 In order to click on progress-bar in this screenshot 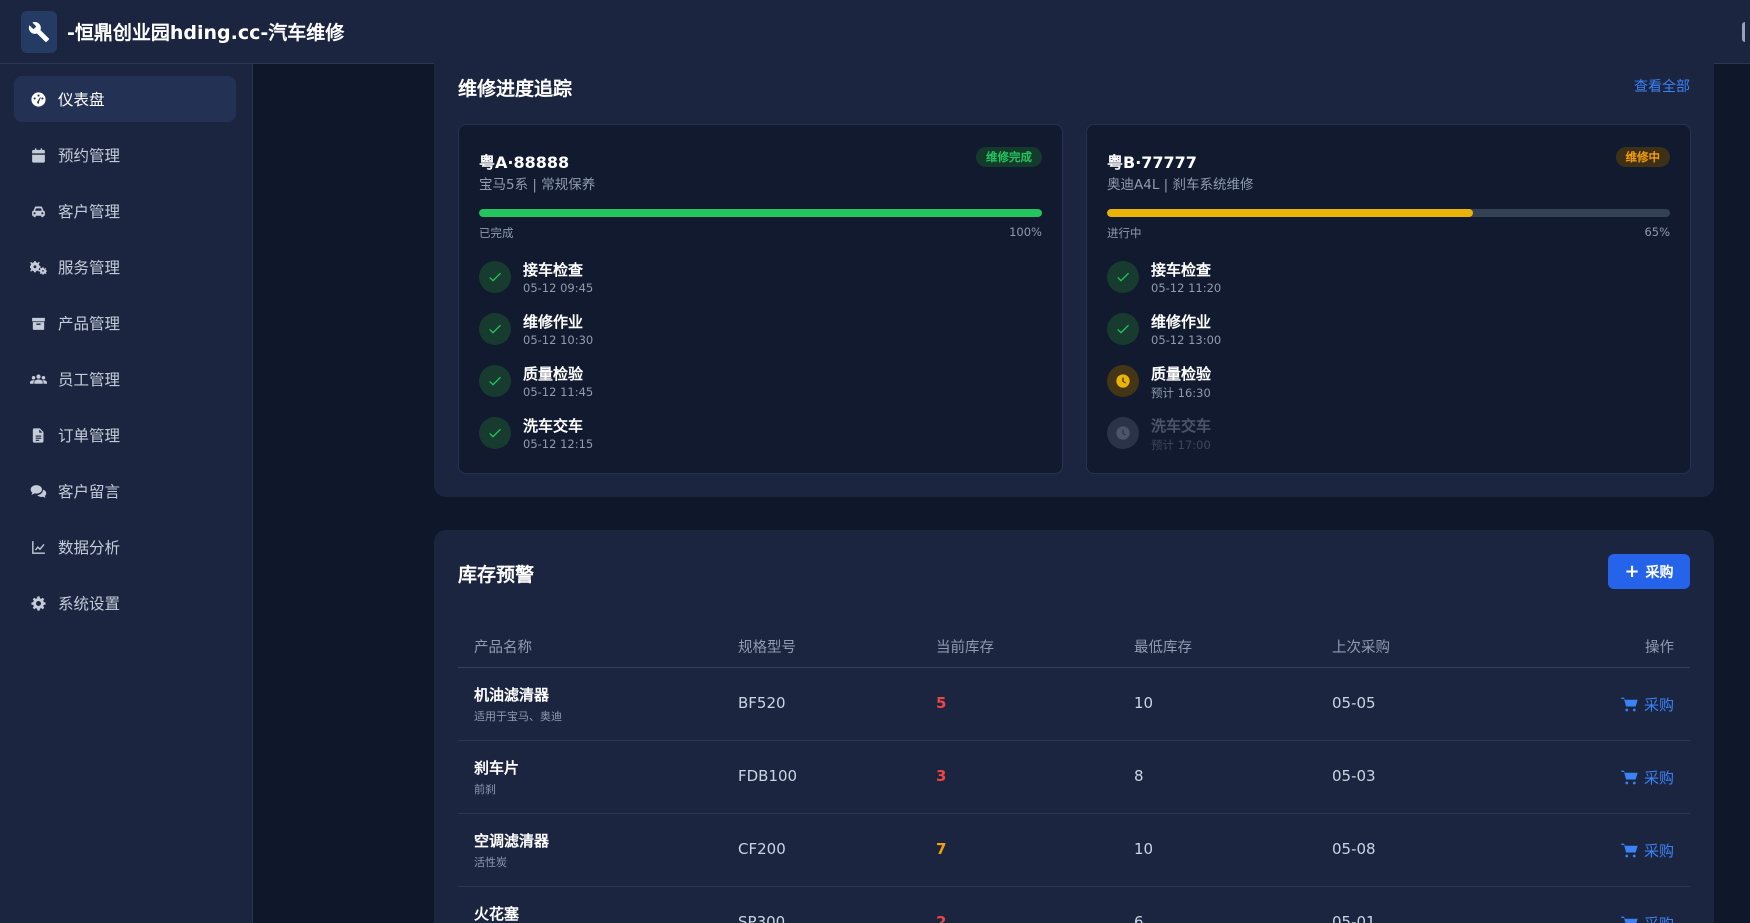, I will do `click(1388, 213)`.